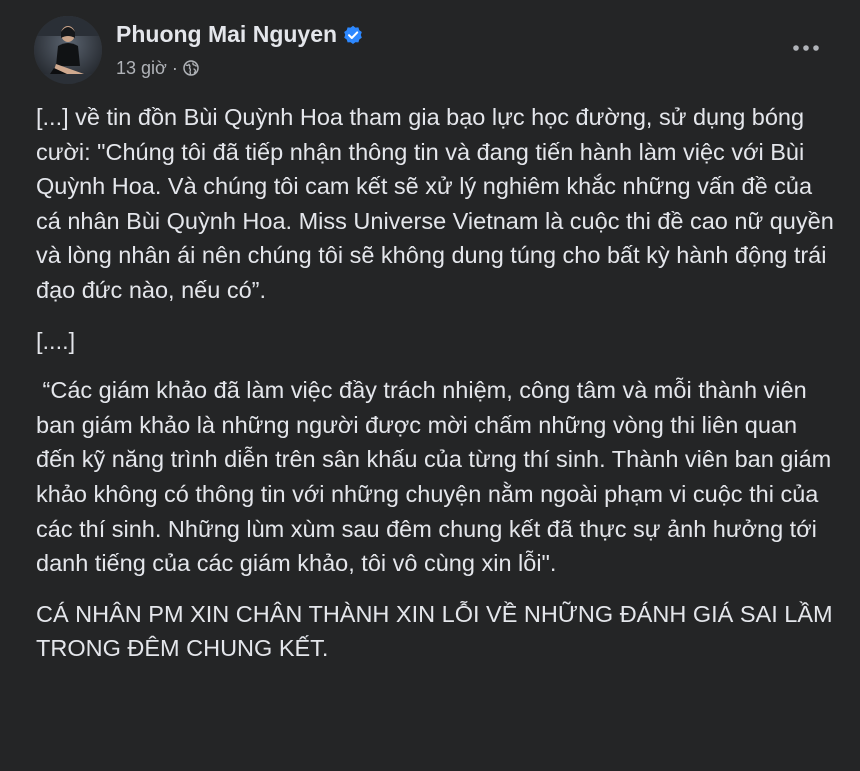 This screenshot has height=771, width=860. I want to click on more-options-button, so click(806, 48).